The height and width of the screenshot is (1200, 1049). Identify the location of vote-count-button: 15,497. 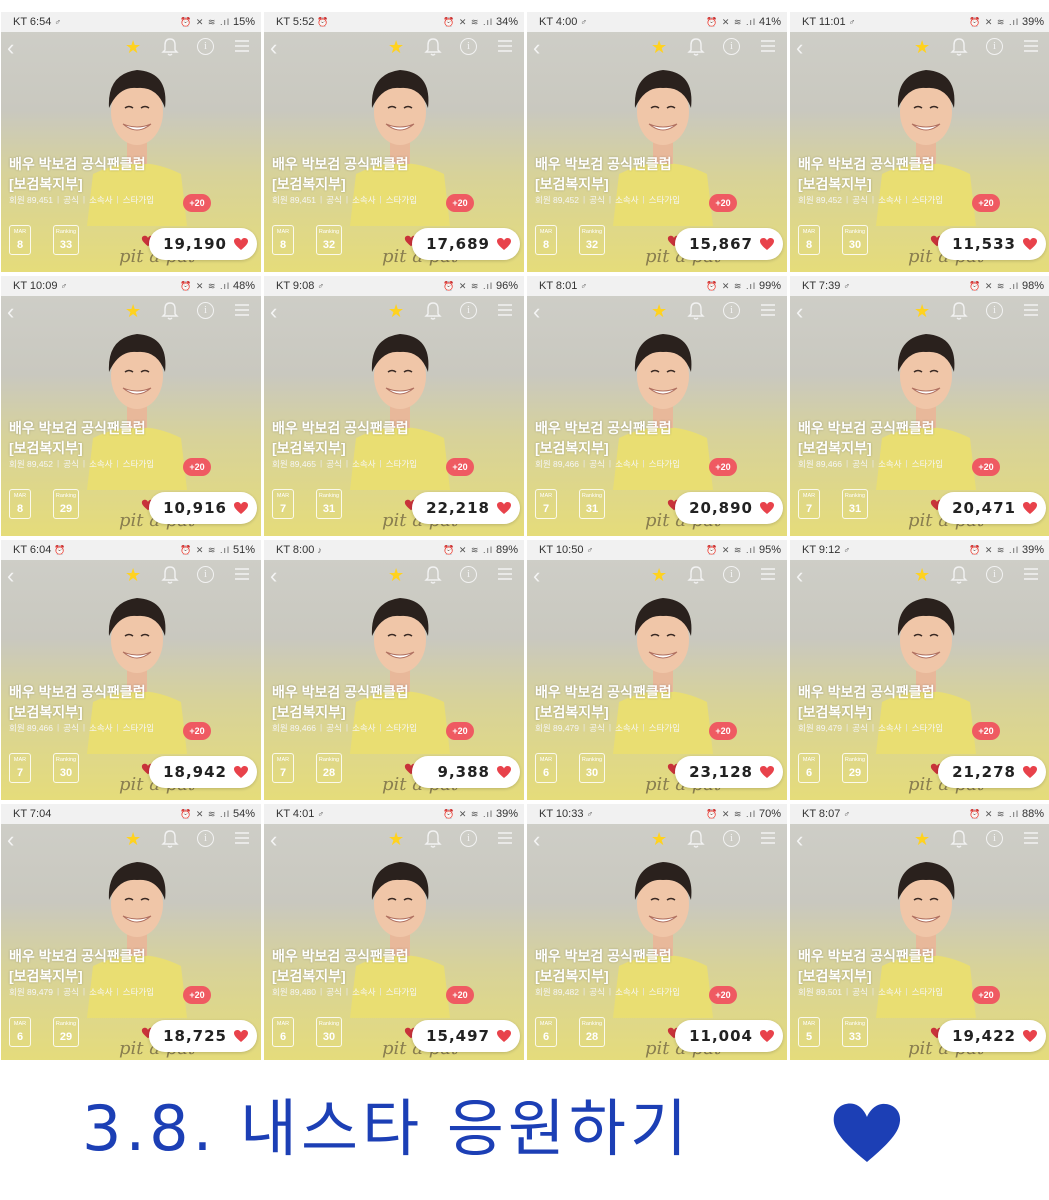
(466, 1036).